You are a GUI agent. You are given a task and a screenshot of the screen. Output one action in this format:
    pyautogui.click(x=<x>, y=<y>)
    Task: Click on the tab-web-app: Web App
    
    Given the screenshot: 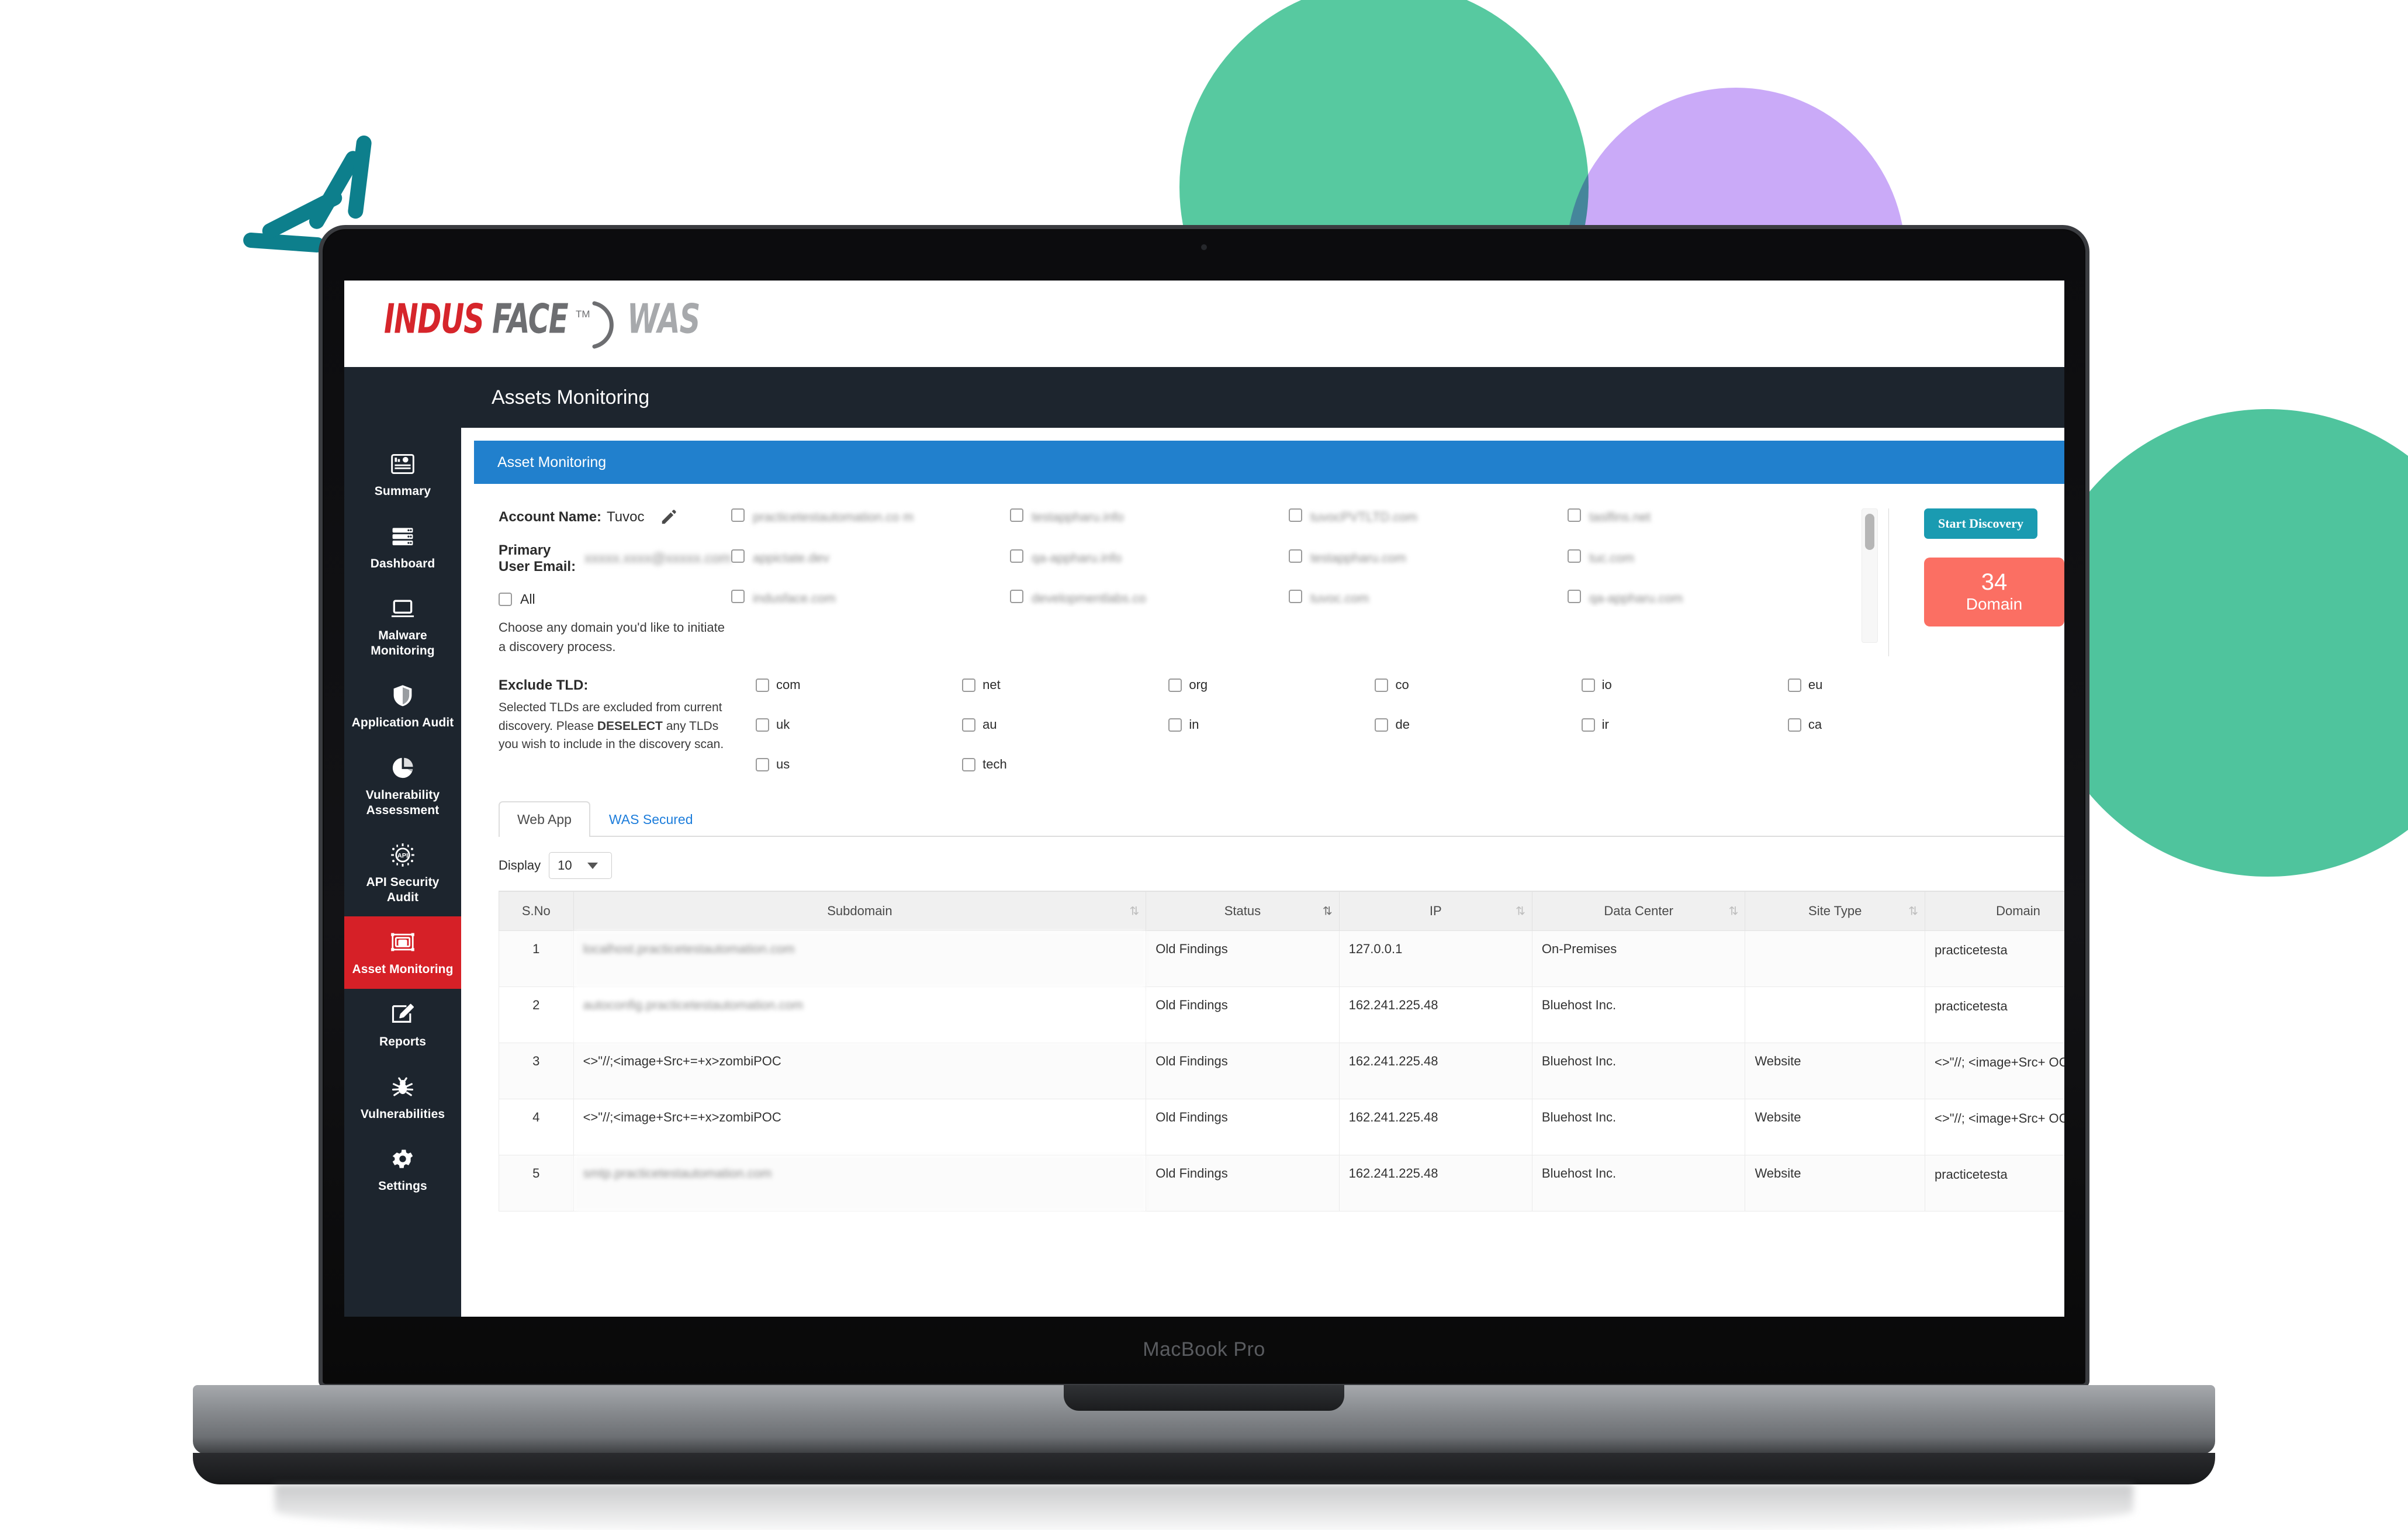 What is the action you would take?
    pyautogui.click(x=544, y=819)
    